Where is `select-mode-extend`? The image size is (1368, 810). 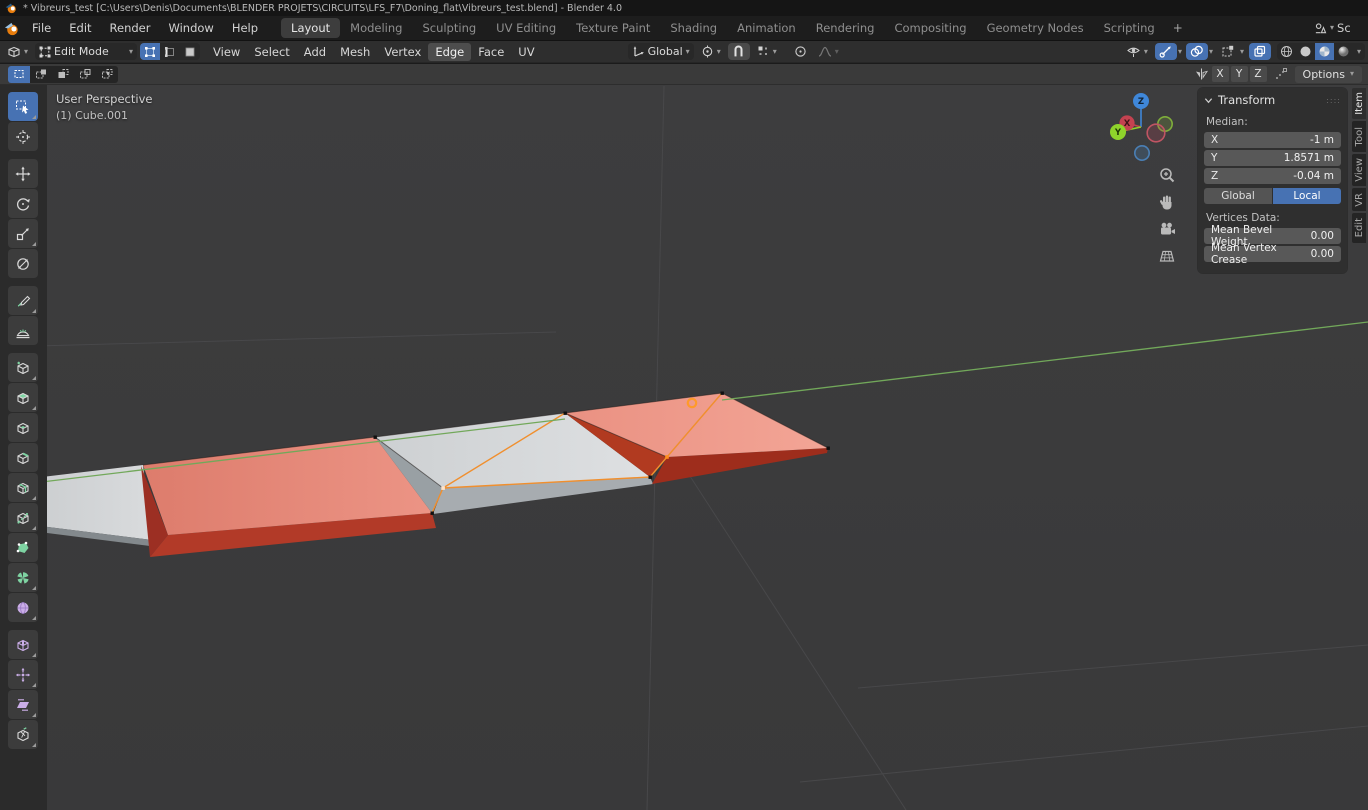 select-mode-extend is located at coordinates (41, 74).